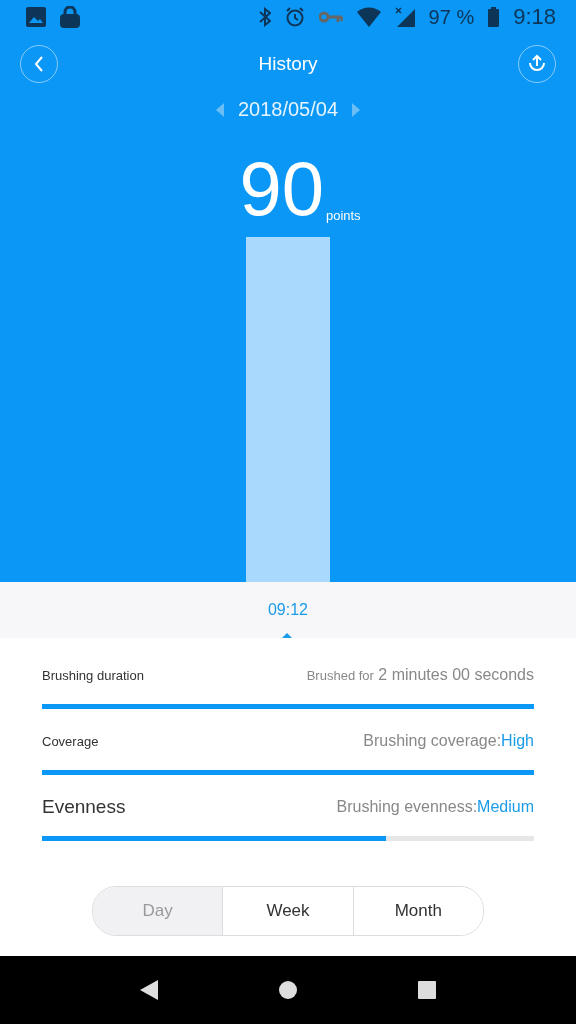 The height and width of the screenshot is (1024, 576). Describe the element at coordinates (288, 109) in the screenshot. I see `date-label: 2018/05/04` at that location.